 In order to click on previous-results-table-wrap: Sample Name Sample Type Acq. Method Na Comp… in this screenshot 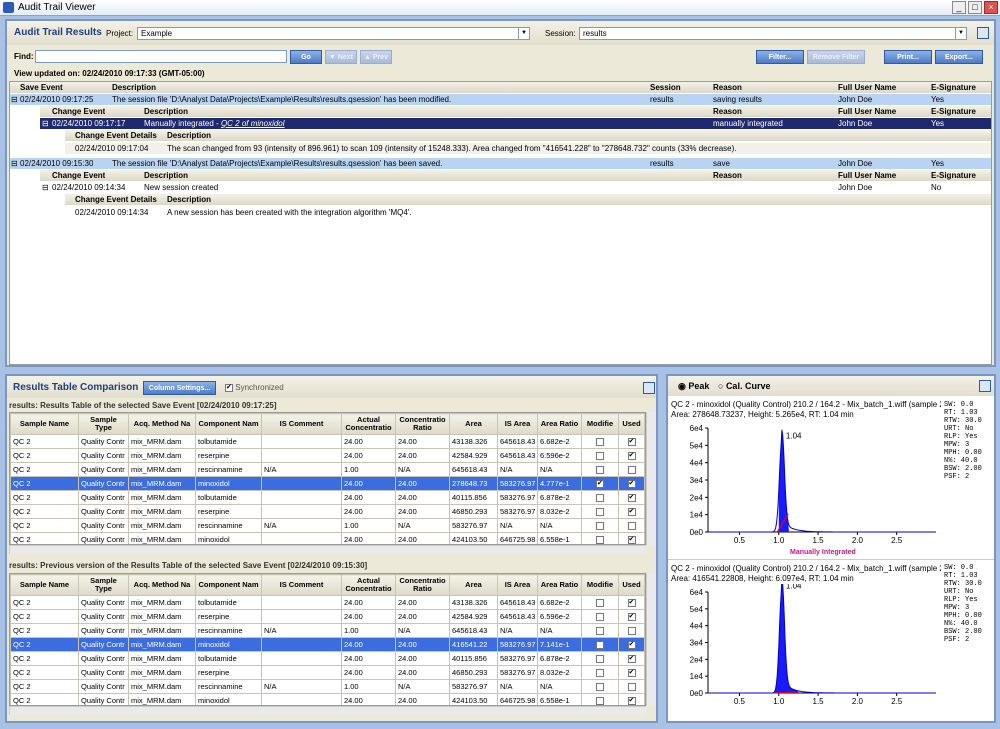, I will do `click(327, 639)`.